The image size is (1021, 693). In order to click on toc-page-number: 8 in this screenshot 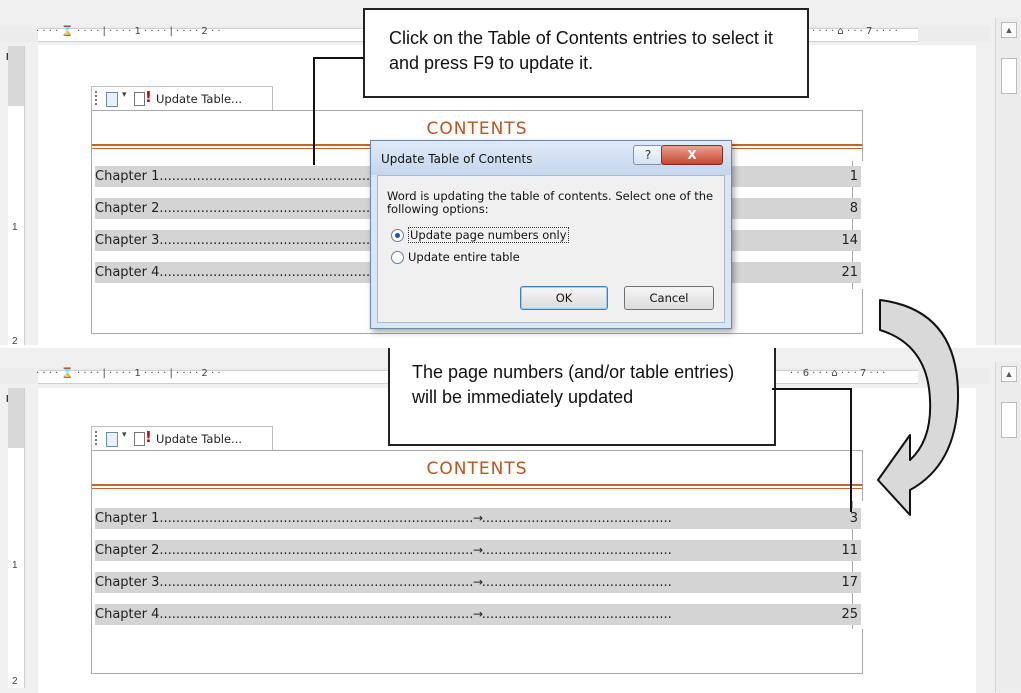, I will do `click(852, 208)`.